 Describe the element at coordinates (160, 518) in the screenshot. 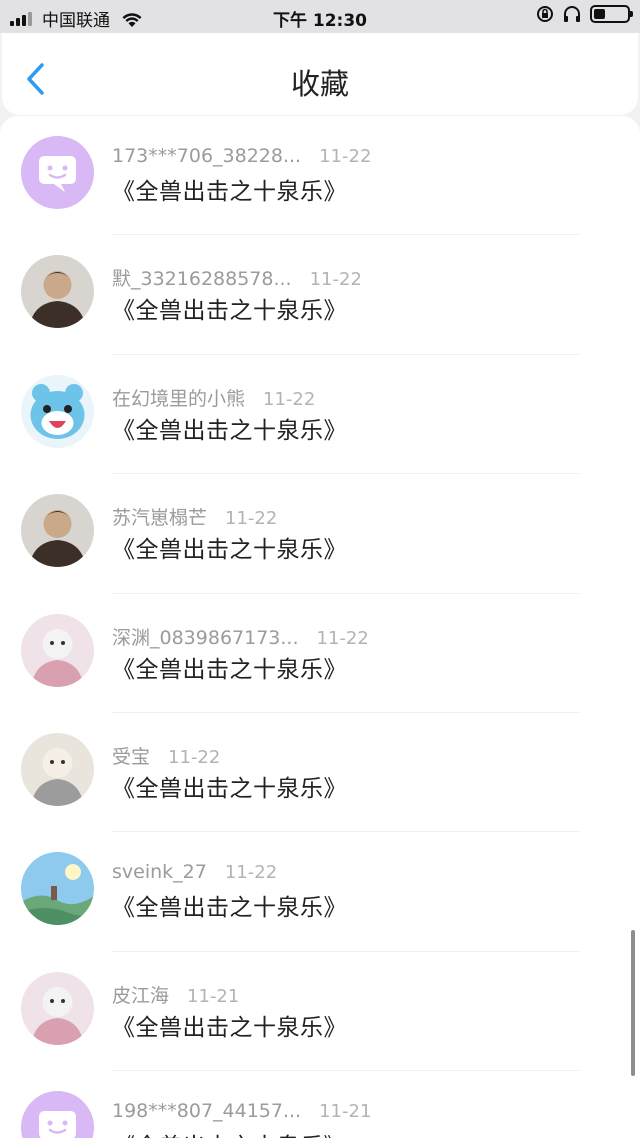

I see `user-name: 苏汽崽榻芒` at that location.